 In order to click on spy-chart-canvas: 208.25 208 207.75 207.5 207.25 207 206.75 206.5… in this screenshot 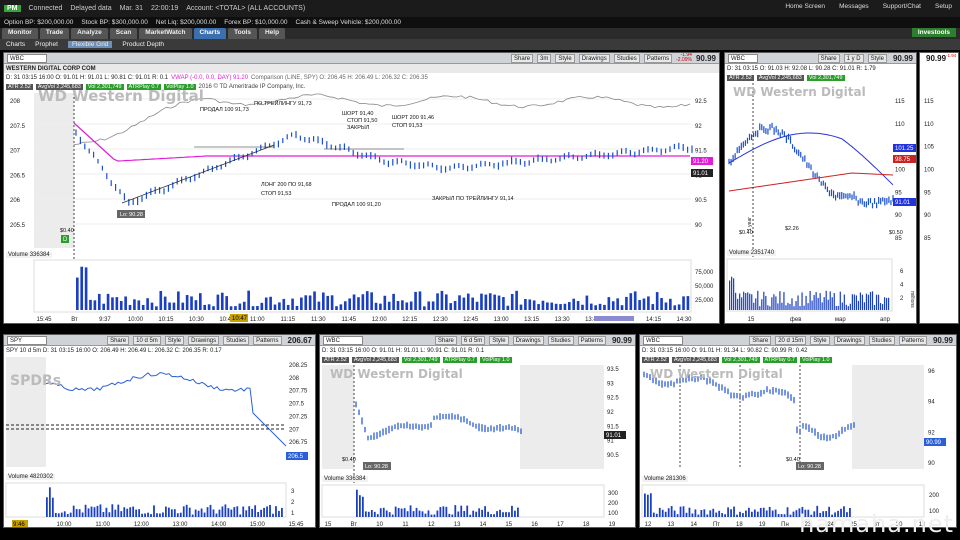, I will do `click(160, 431)`.